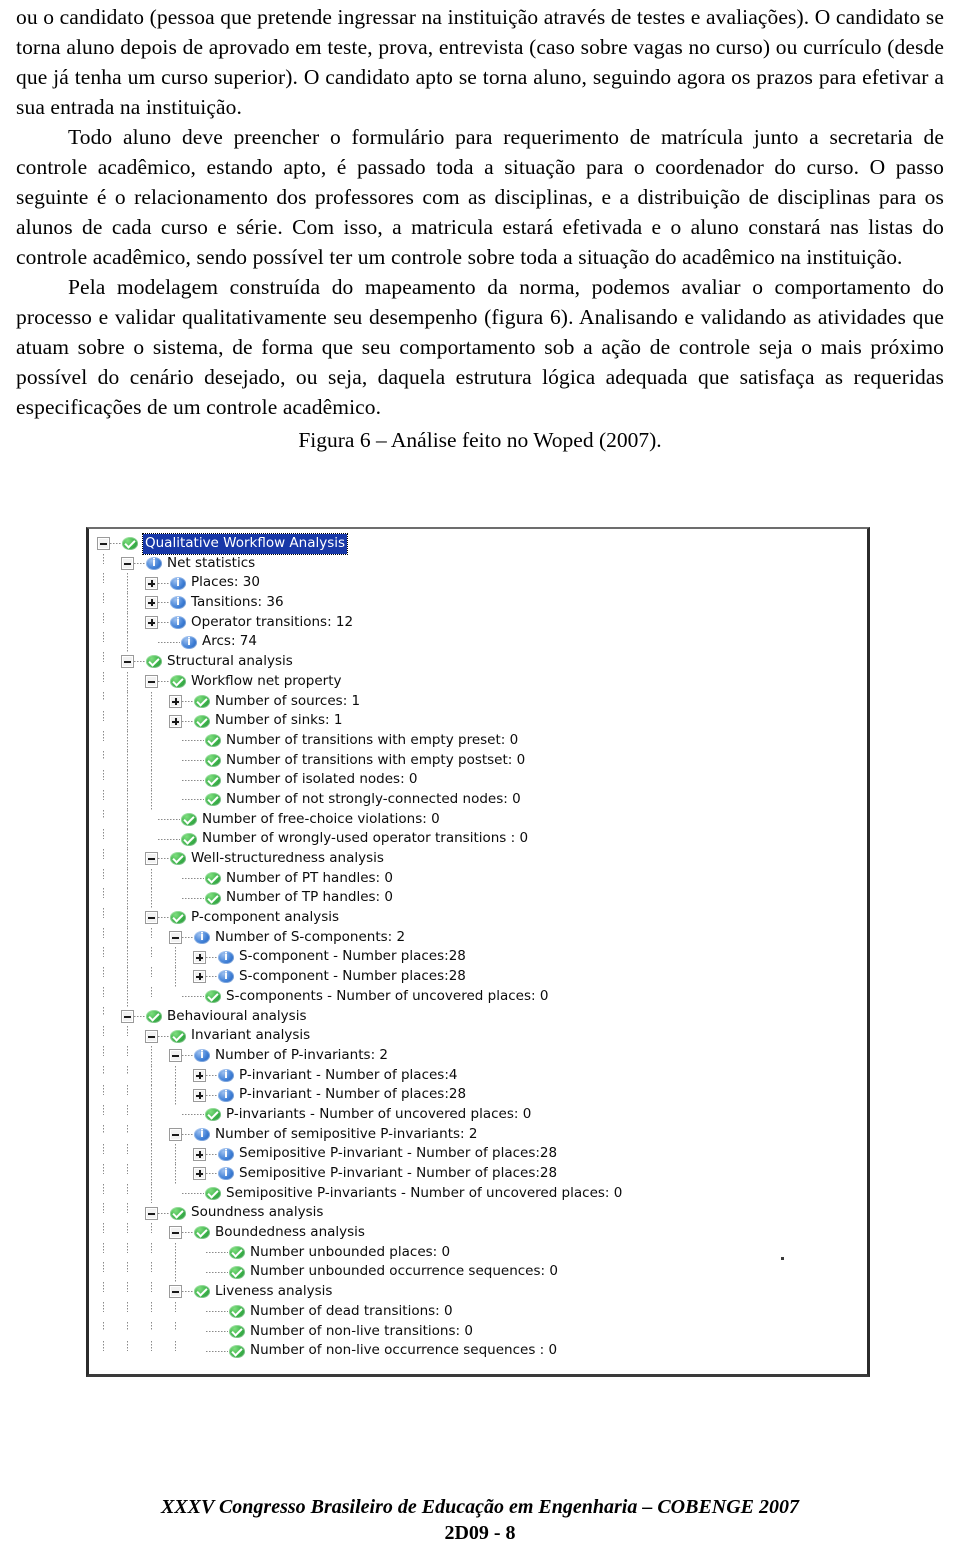 The width and height of the screenshot is (960, 1563). What do you see at coordinates (478, 701) in the screenshot?
I see `tree-row: Number of sources: 1` at bounding box center [478, 701].